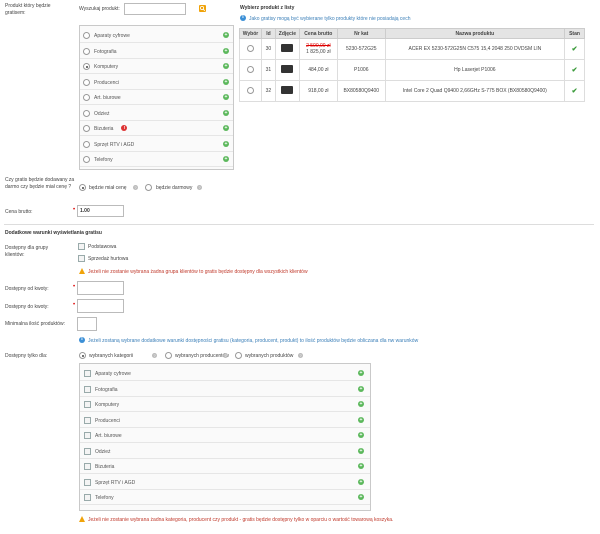  Describe the element at coordinates (202, 8) in the screenshot. I see `search-icon` at that location.